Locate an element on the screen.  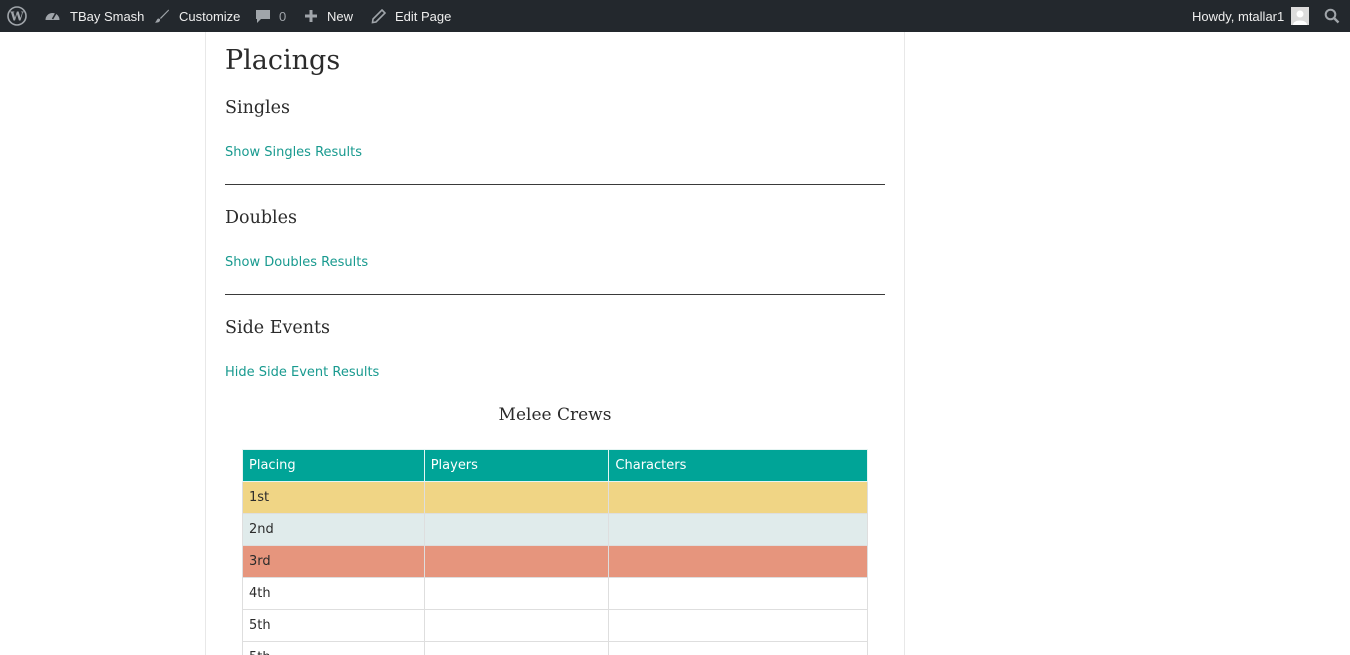
edit-page-menu: Edit Page is located at coordinates (411, 16).